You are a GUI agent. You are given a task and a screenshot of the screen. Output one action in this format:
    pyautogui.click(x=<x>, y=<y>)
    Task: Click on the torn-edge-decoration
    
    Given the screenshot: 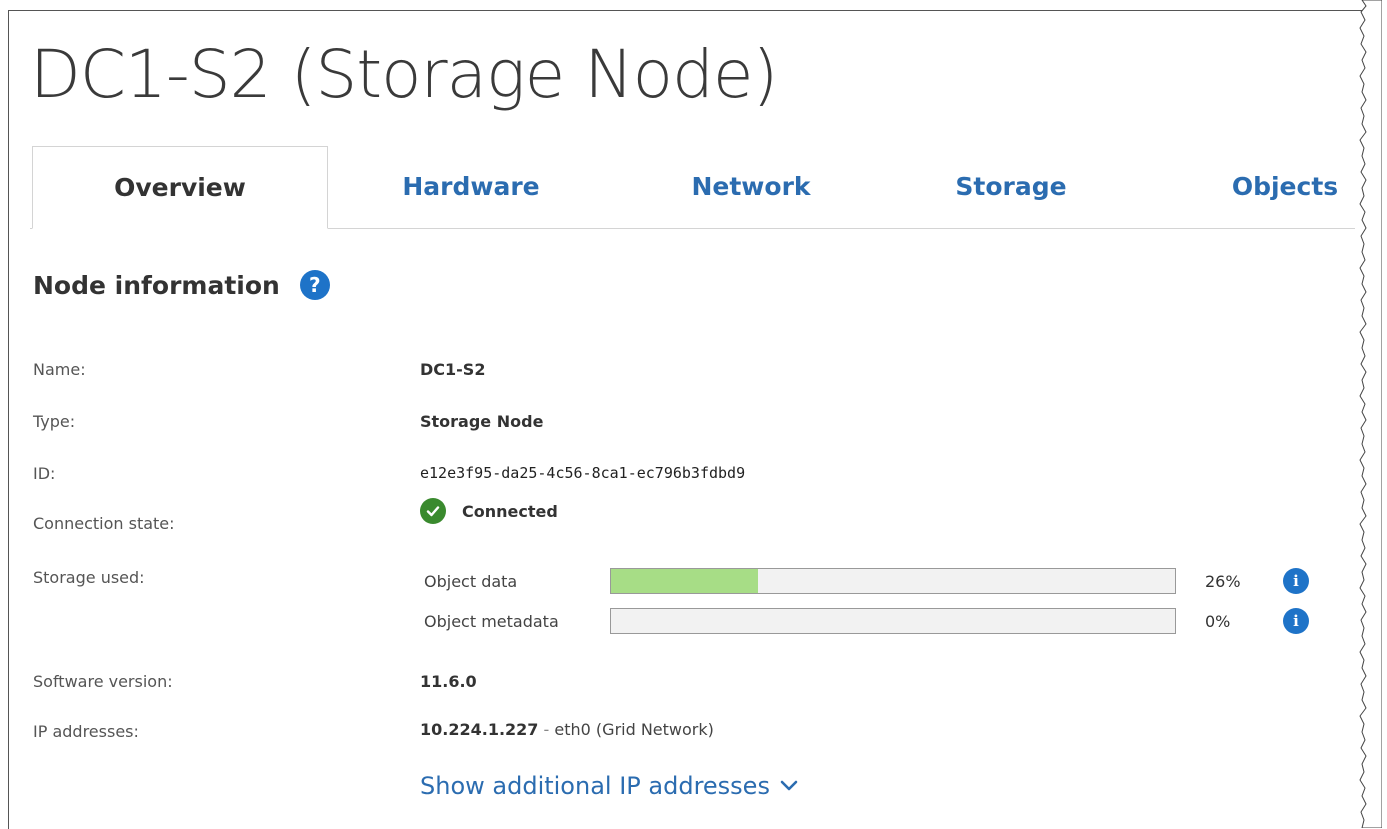 What is the action you would take?
    pyautogui.click(x=1370, y=414)
    